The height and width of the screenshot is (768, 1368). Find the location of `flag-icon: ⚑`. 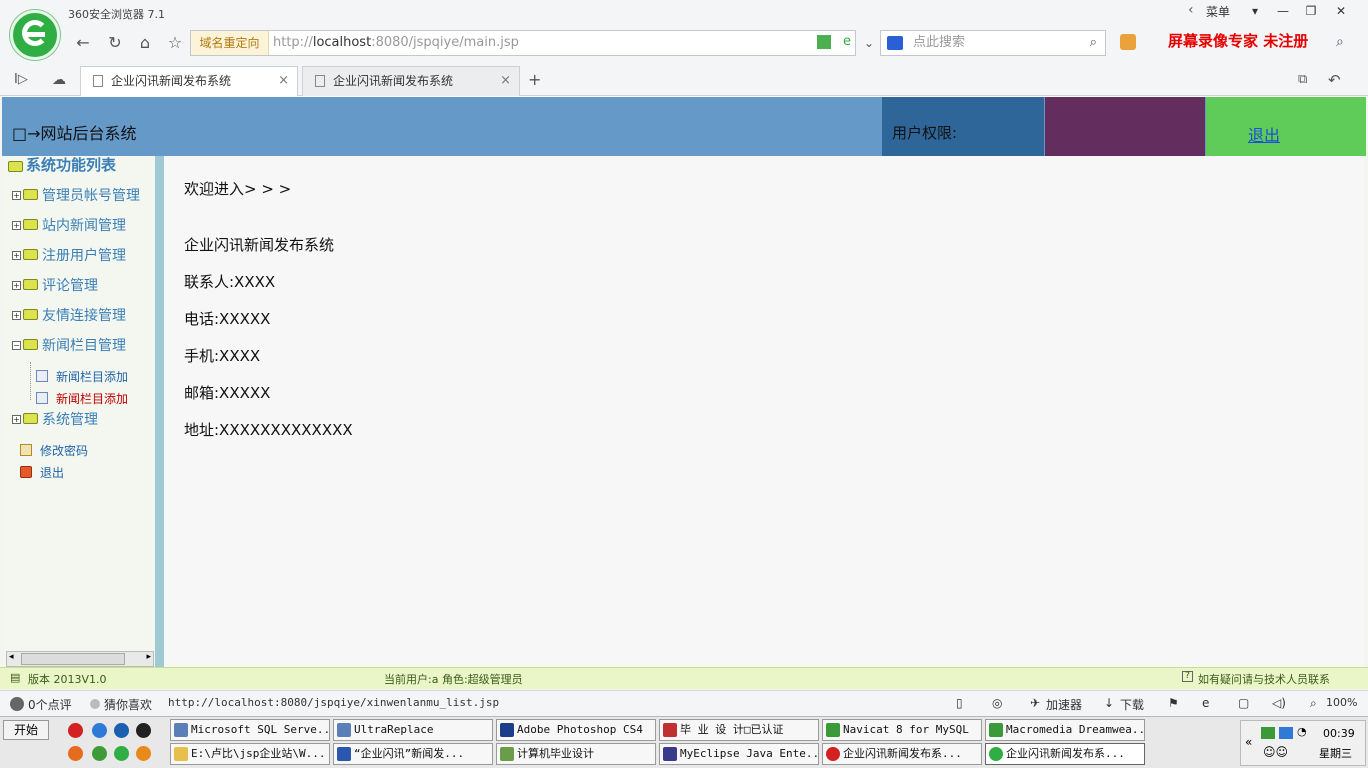

flag-icon: ⚑ is located at coordinates (1173, 703).